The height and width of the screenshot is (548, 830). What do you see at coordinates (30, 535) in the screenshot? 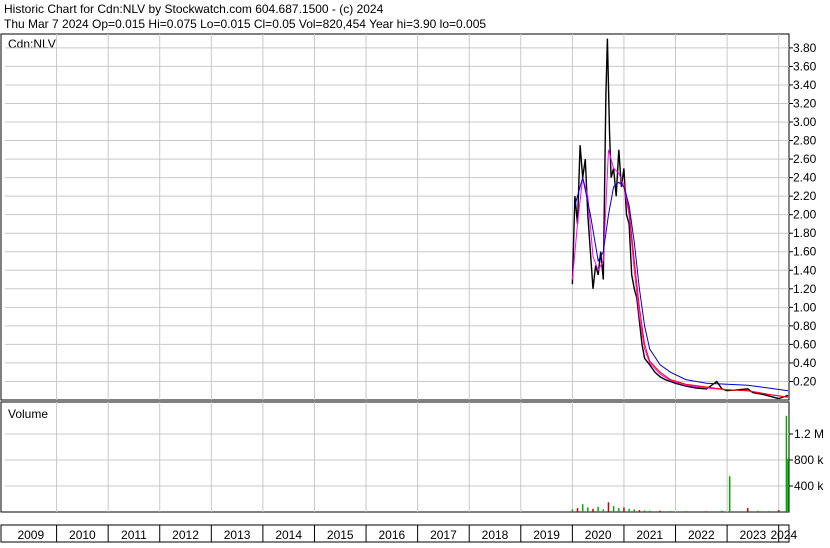
I see `x-tick-label: 2009` at bounding box center [30, 535].